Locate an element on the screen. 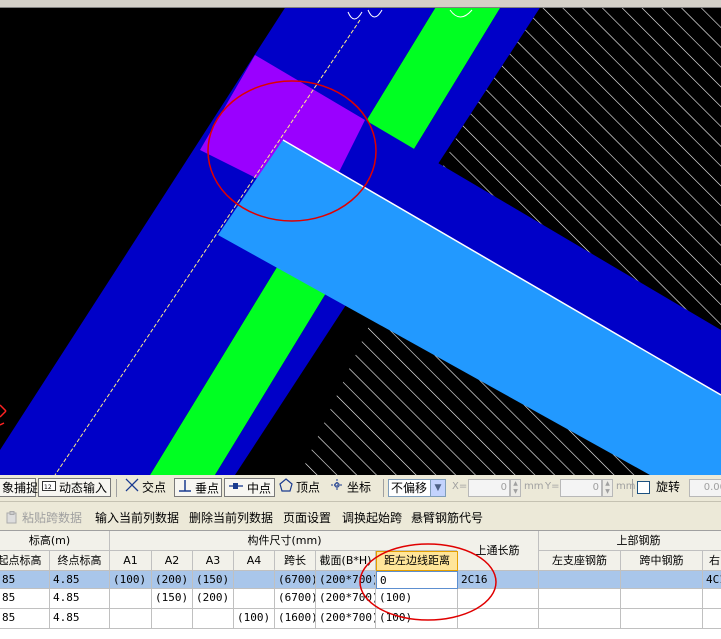  rotate-input: 0.00 is located at coordinates (705, 488).